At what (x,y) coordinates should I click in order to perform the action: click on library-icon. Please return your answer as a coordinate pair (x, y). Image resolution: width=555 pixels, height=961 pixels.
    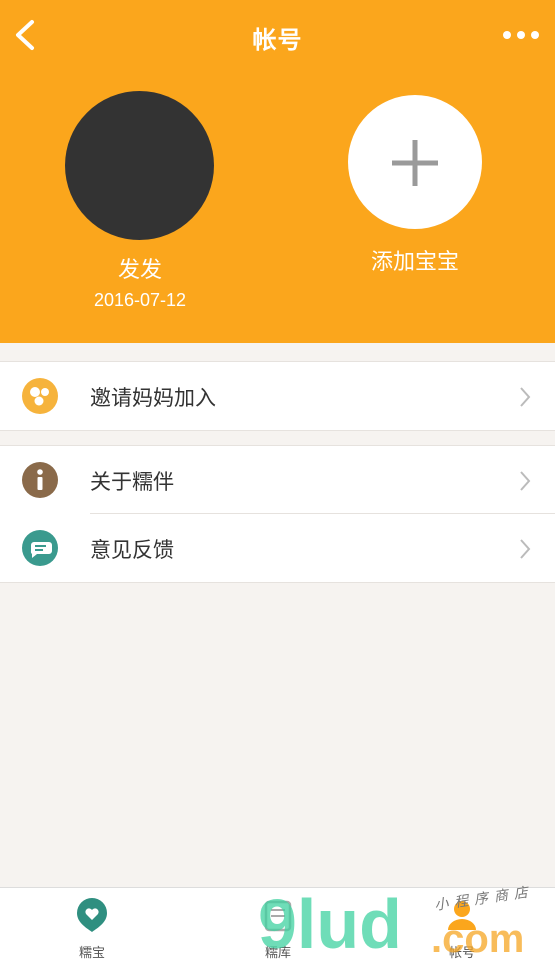
    Looking at the image, I should click on (278, 916).